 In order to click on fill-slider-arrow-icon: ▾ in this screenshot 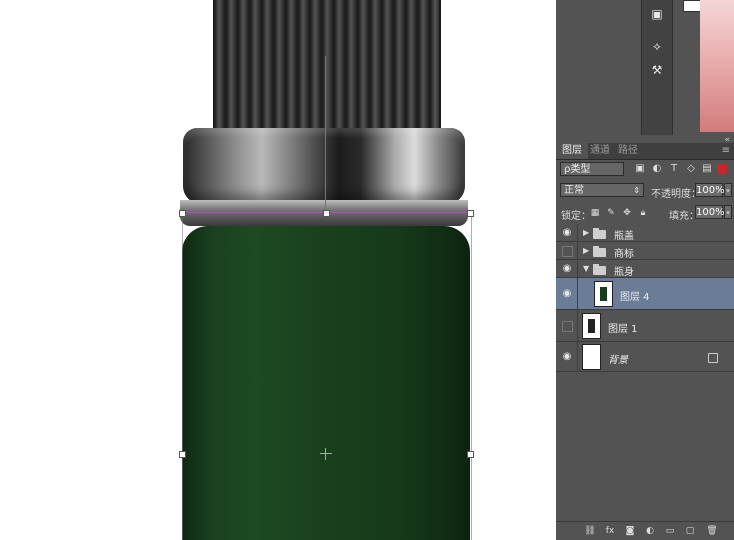, I will do `click(728, 212)`.